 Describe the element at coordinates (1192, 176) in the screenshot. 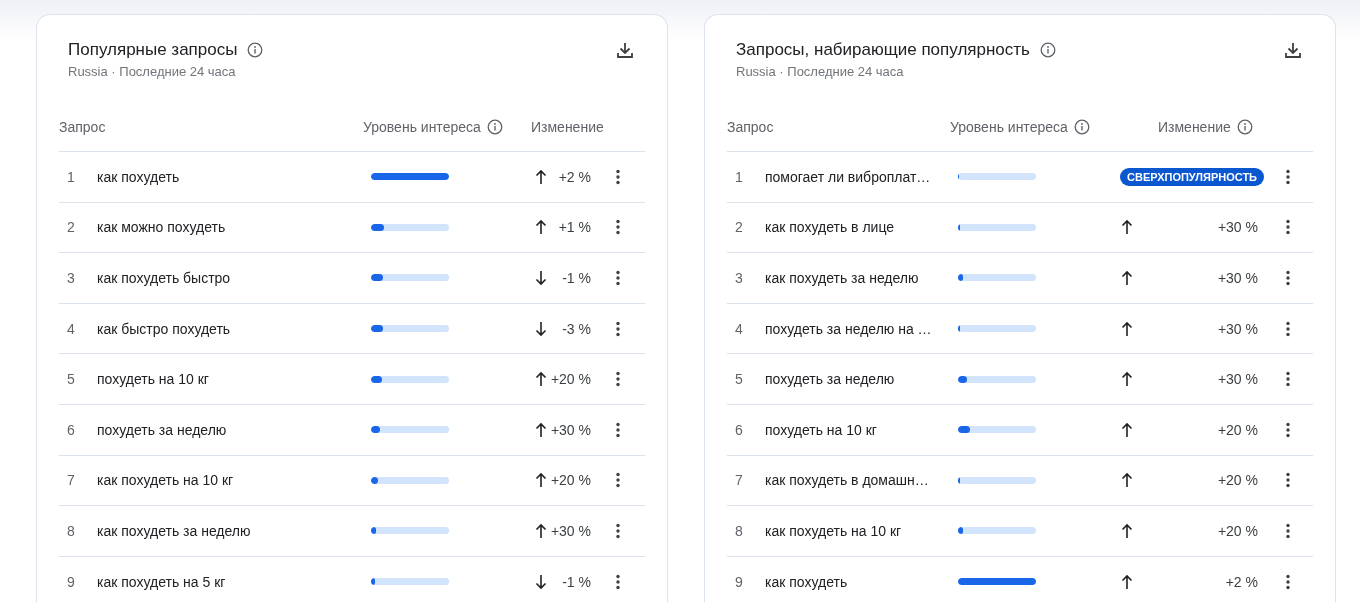

I see `breakout-badge: СВЕРХПОПУЛЯРНОСТЬ` at that location.